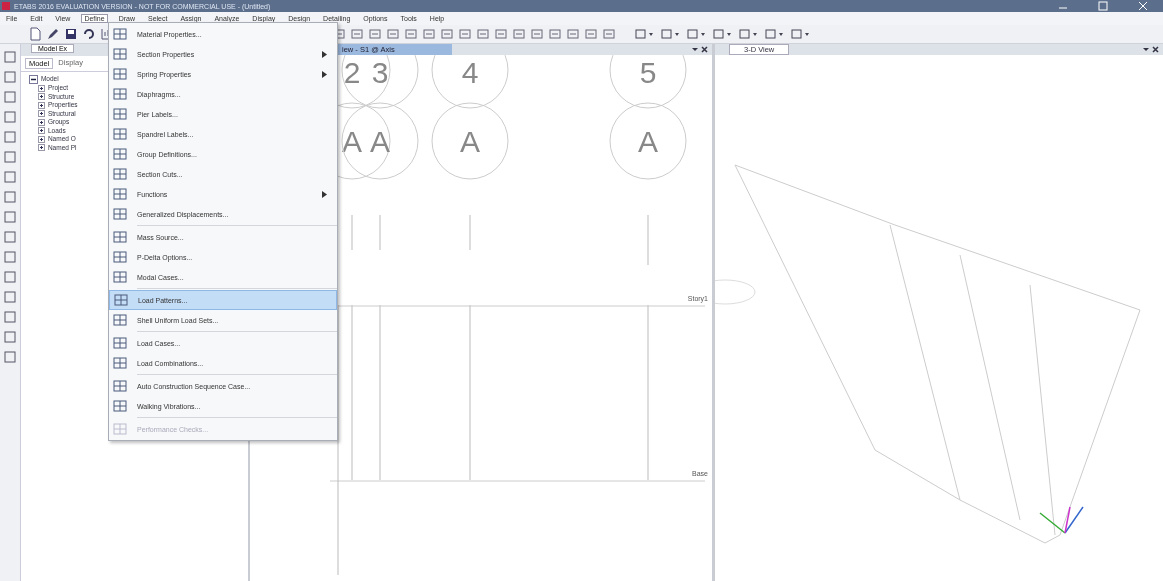  Describe the element at coordinates (35, 34) in the screenshot. I see `new-file-icon` at that location.